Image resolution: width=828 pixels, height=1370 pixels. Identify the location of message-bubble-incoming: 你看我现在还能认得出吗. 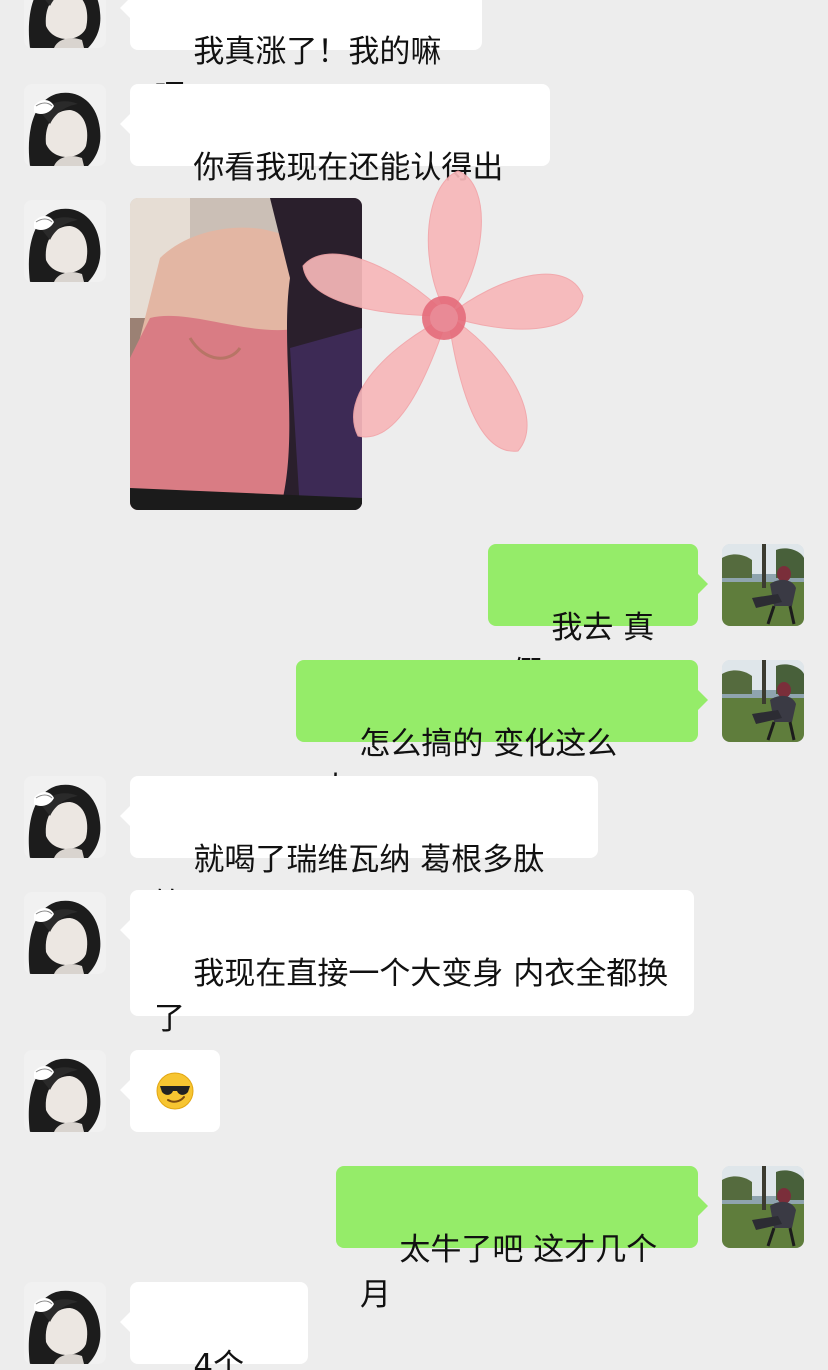
(335, 157).